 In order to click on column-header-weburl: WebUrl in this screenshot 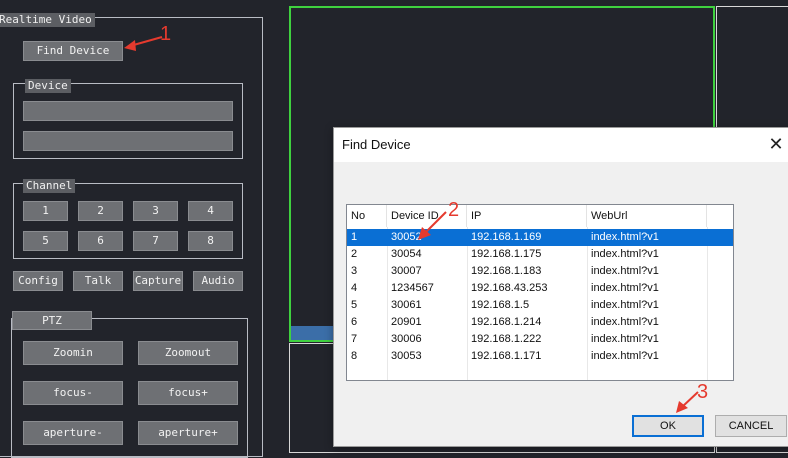, I will do `click(647, 216)`.